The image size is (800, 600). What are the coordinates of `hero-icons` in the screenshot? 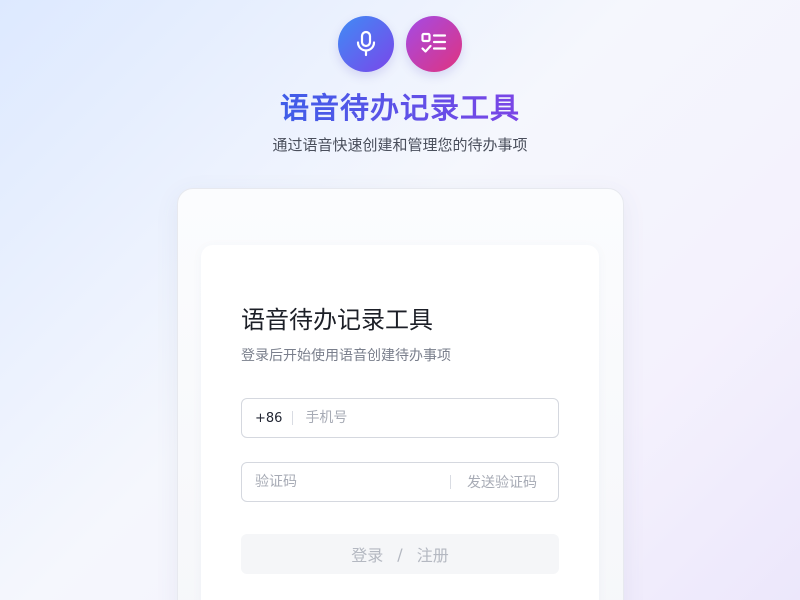 It's located at (400, 44).